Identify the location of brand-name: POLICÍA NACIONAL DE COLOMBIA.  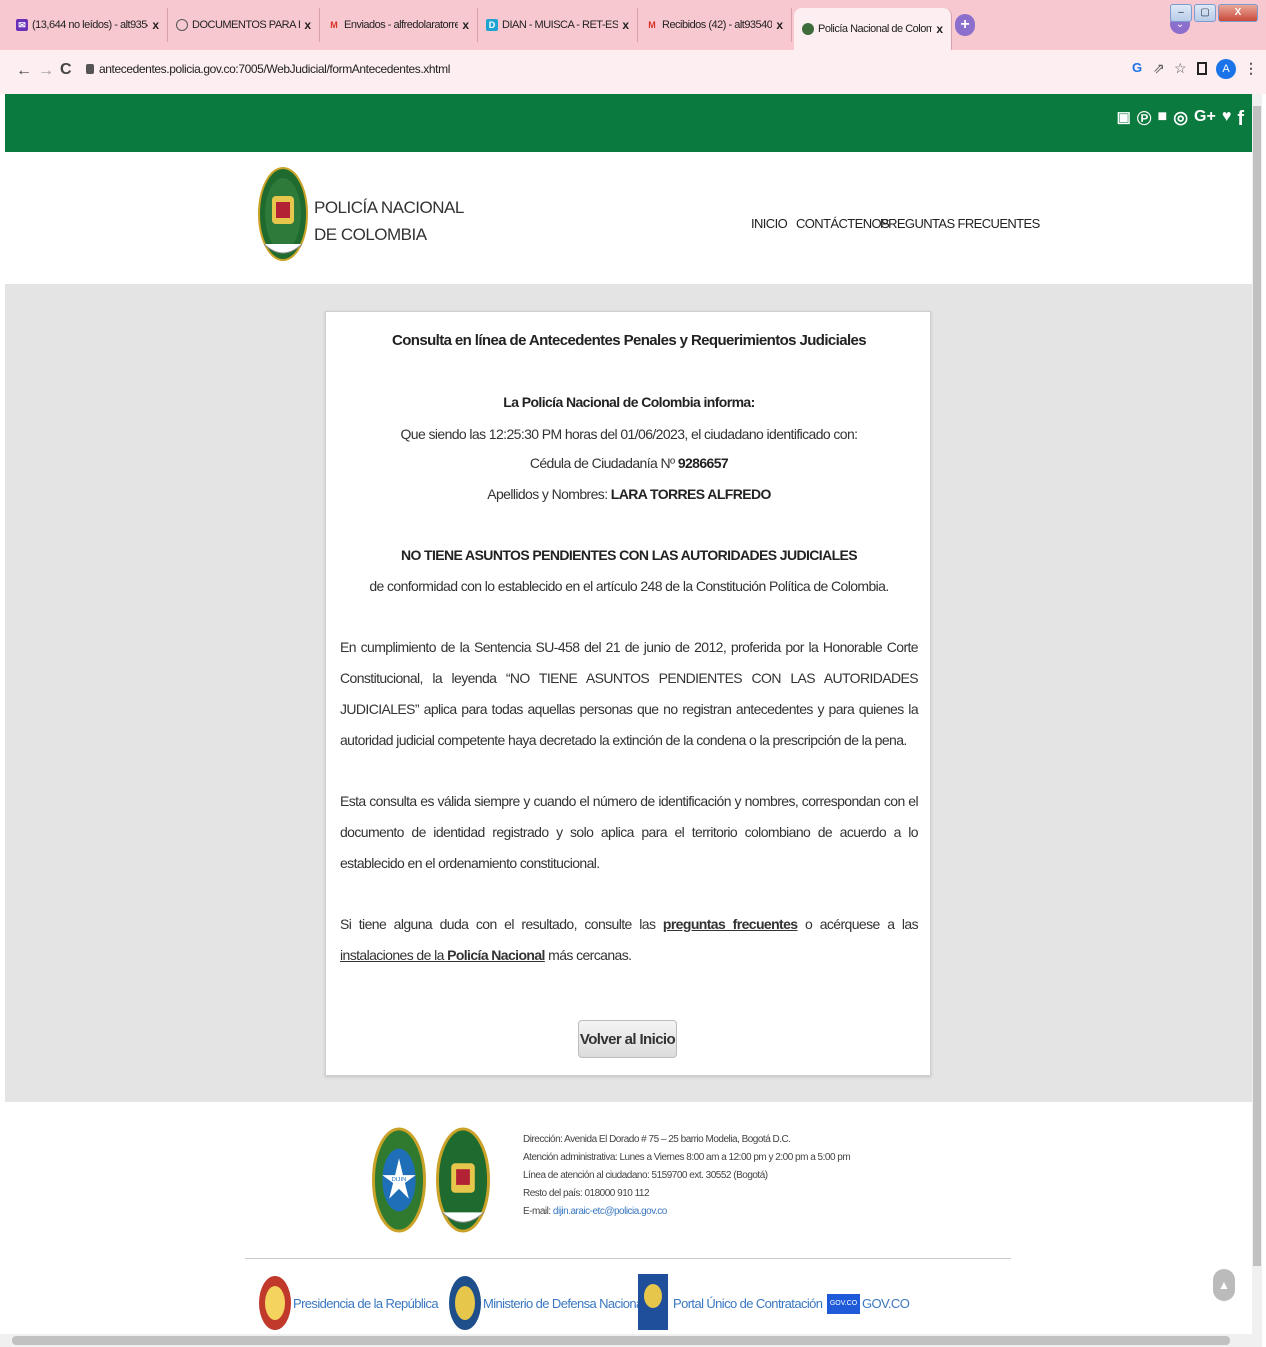
(389, 221).